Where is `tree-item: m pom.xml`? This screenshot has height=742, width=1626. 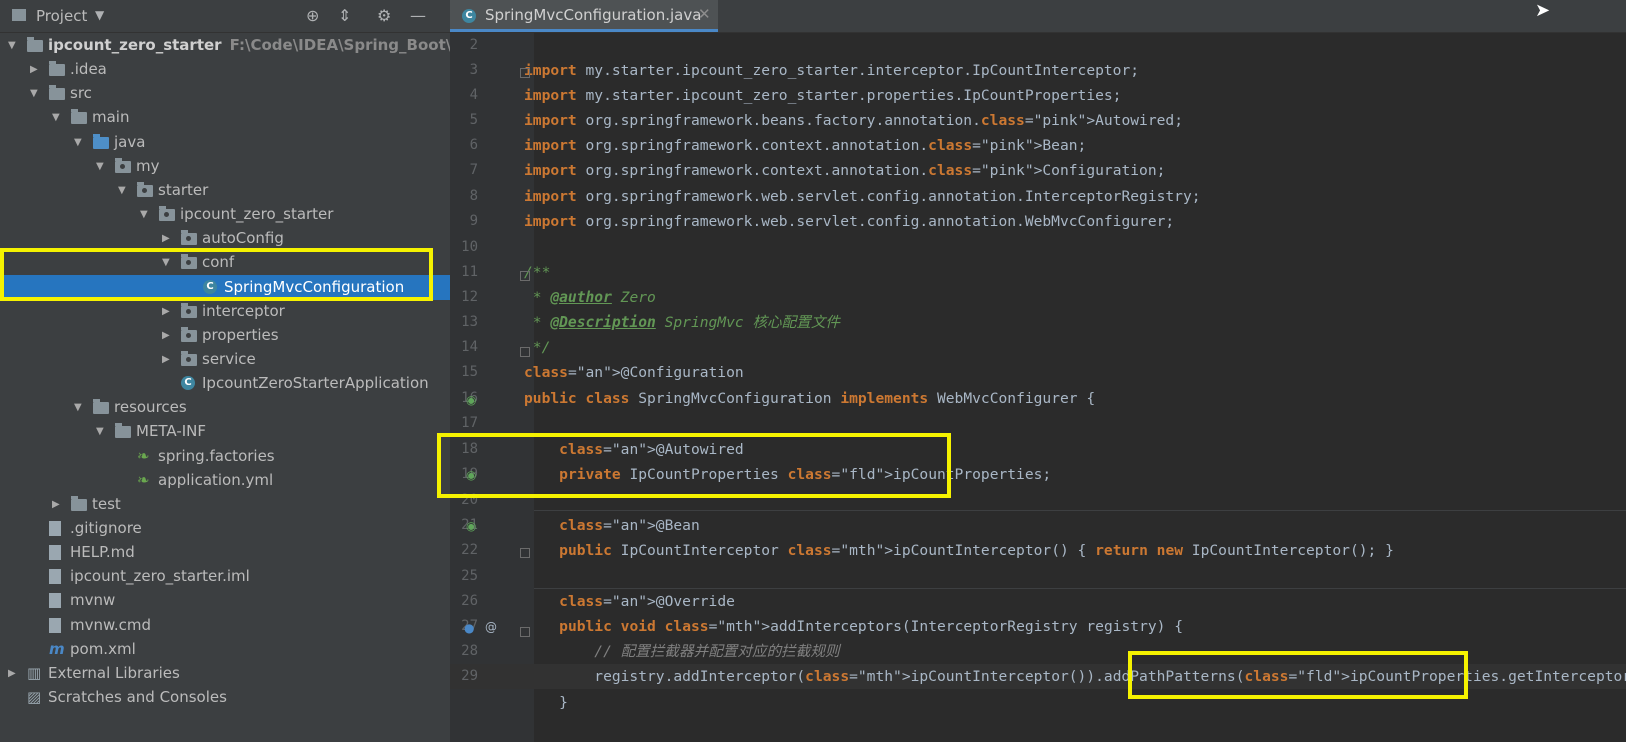 tree-item: m pom.xml is located at coordinates (225, 649).